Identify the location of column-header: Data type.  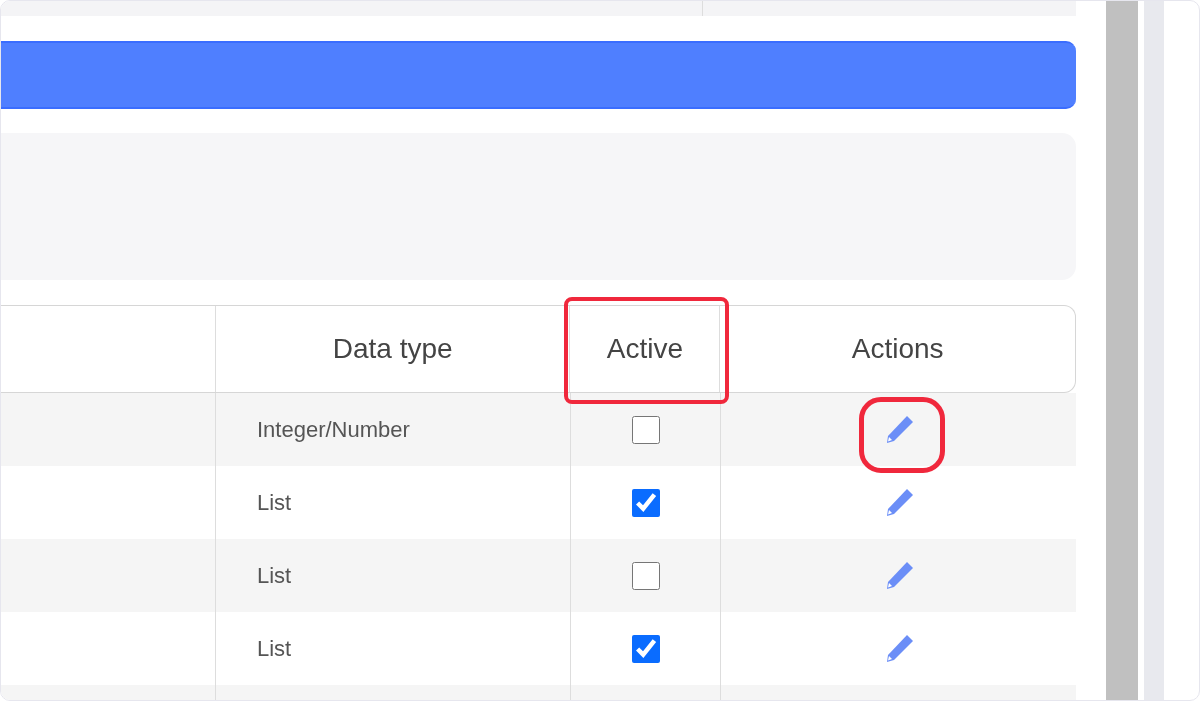
(392, 349).